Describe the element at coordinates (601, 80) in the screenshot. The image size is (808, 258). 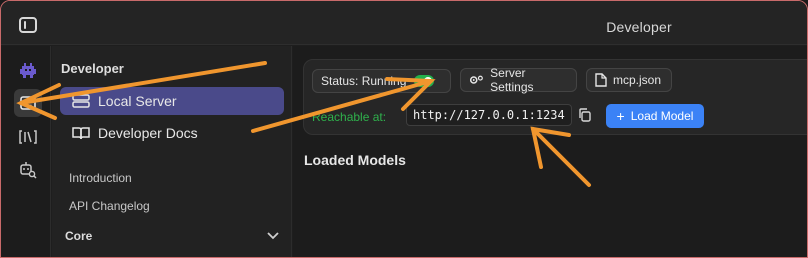
I see `file-icon` at that location.